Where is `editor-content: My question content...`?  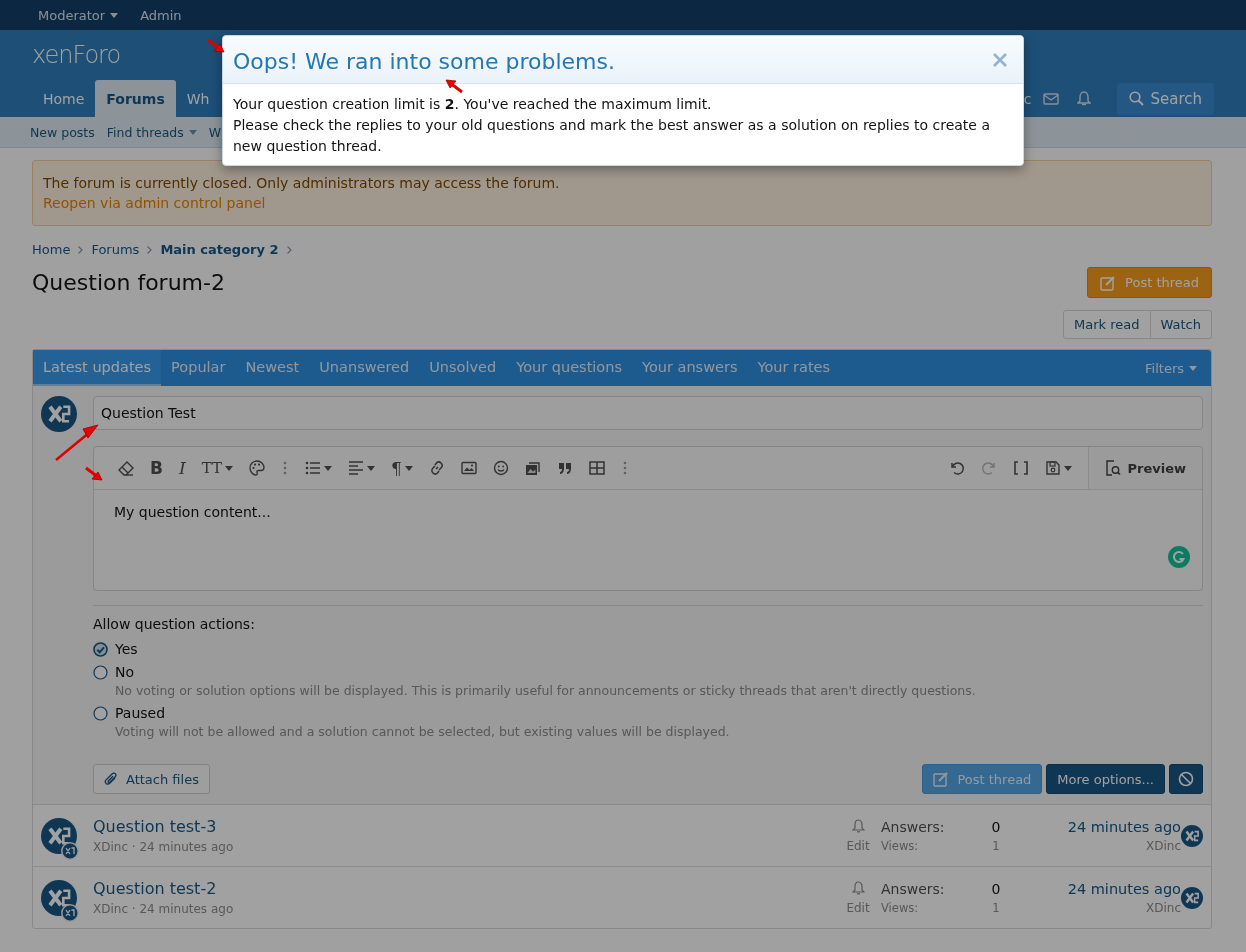 editor-content: My question content... is located at coordinates (192, 512).